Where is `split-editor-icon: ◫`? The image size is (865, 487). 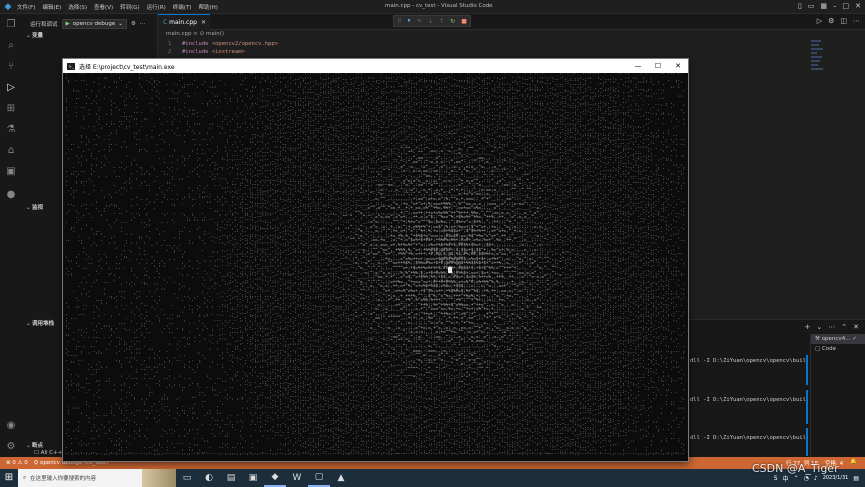 split-editor-icon: ◫ is located at coordinates (843, 21).